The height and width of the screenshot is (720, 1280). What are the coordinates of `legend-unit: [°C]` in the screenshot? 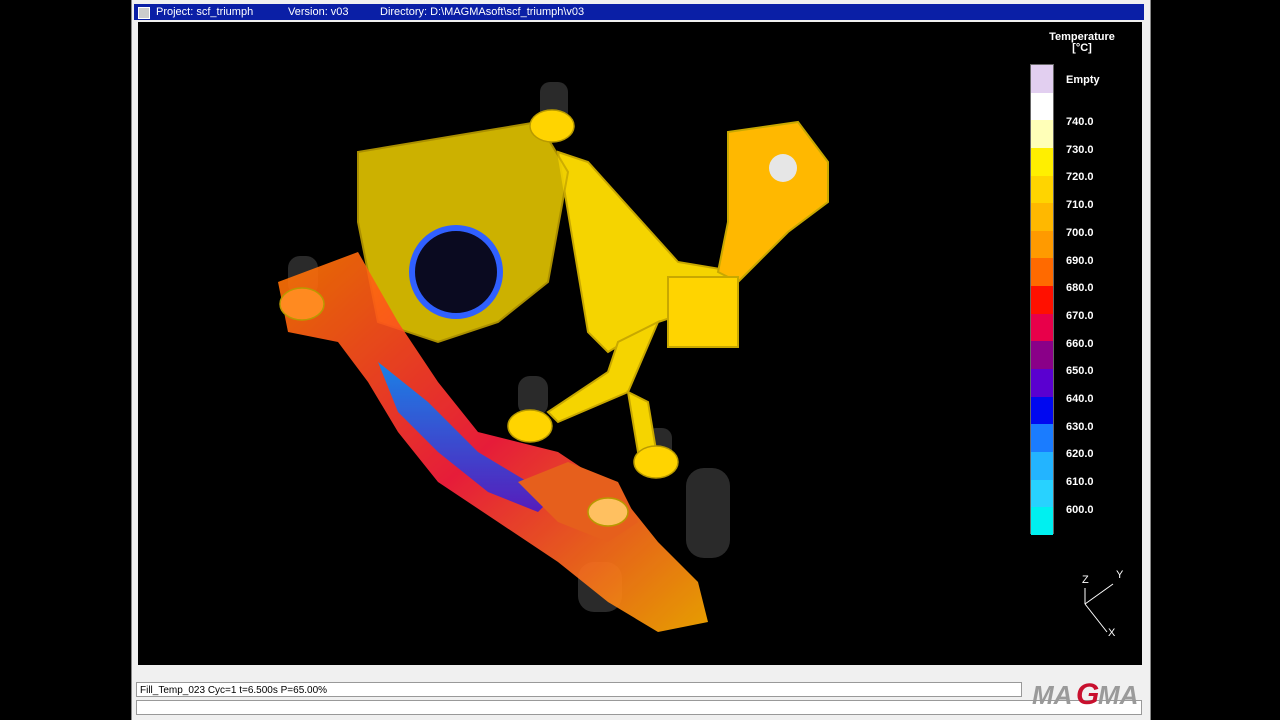 It's located at (1082, 48).